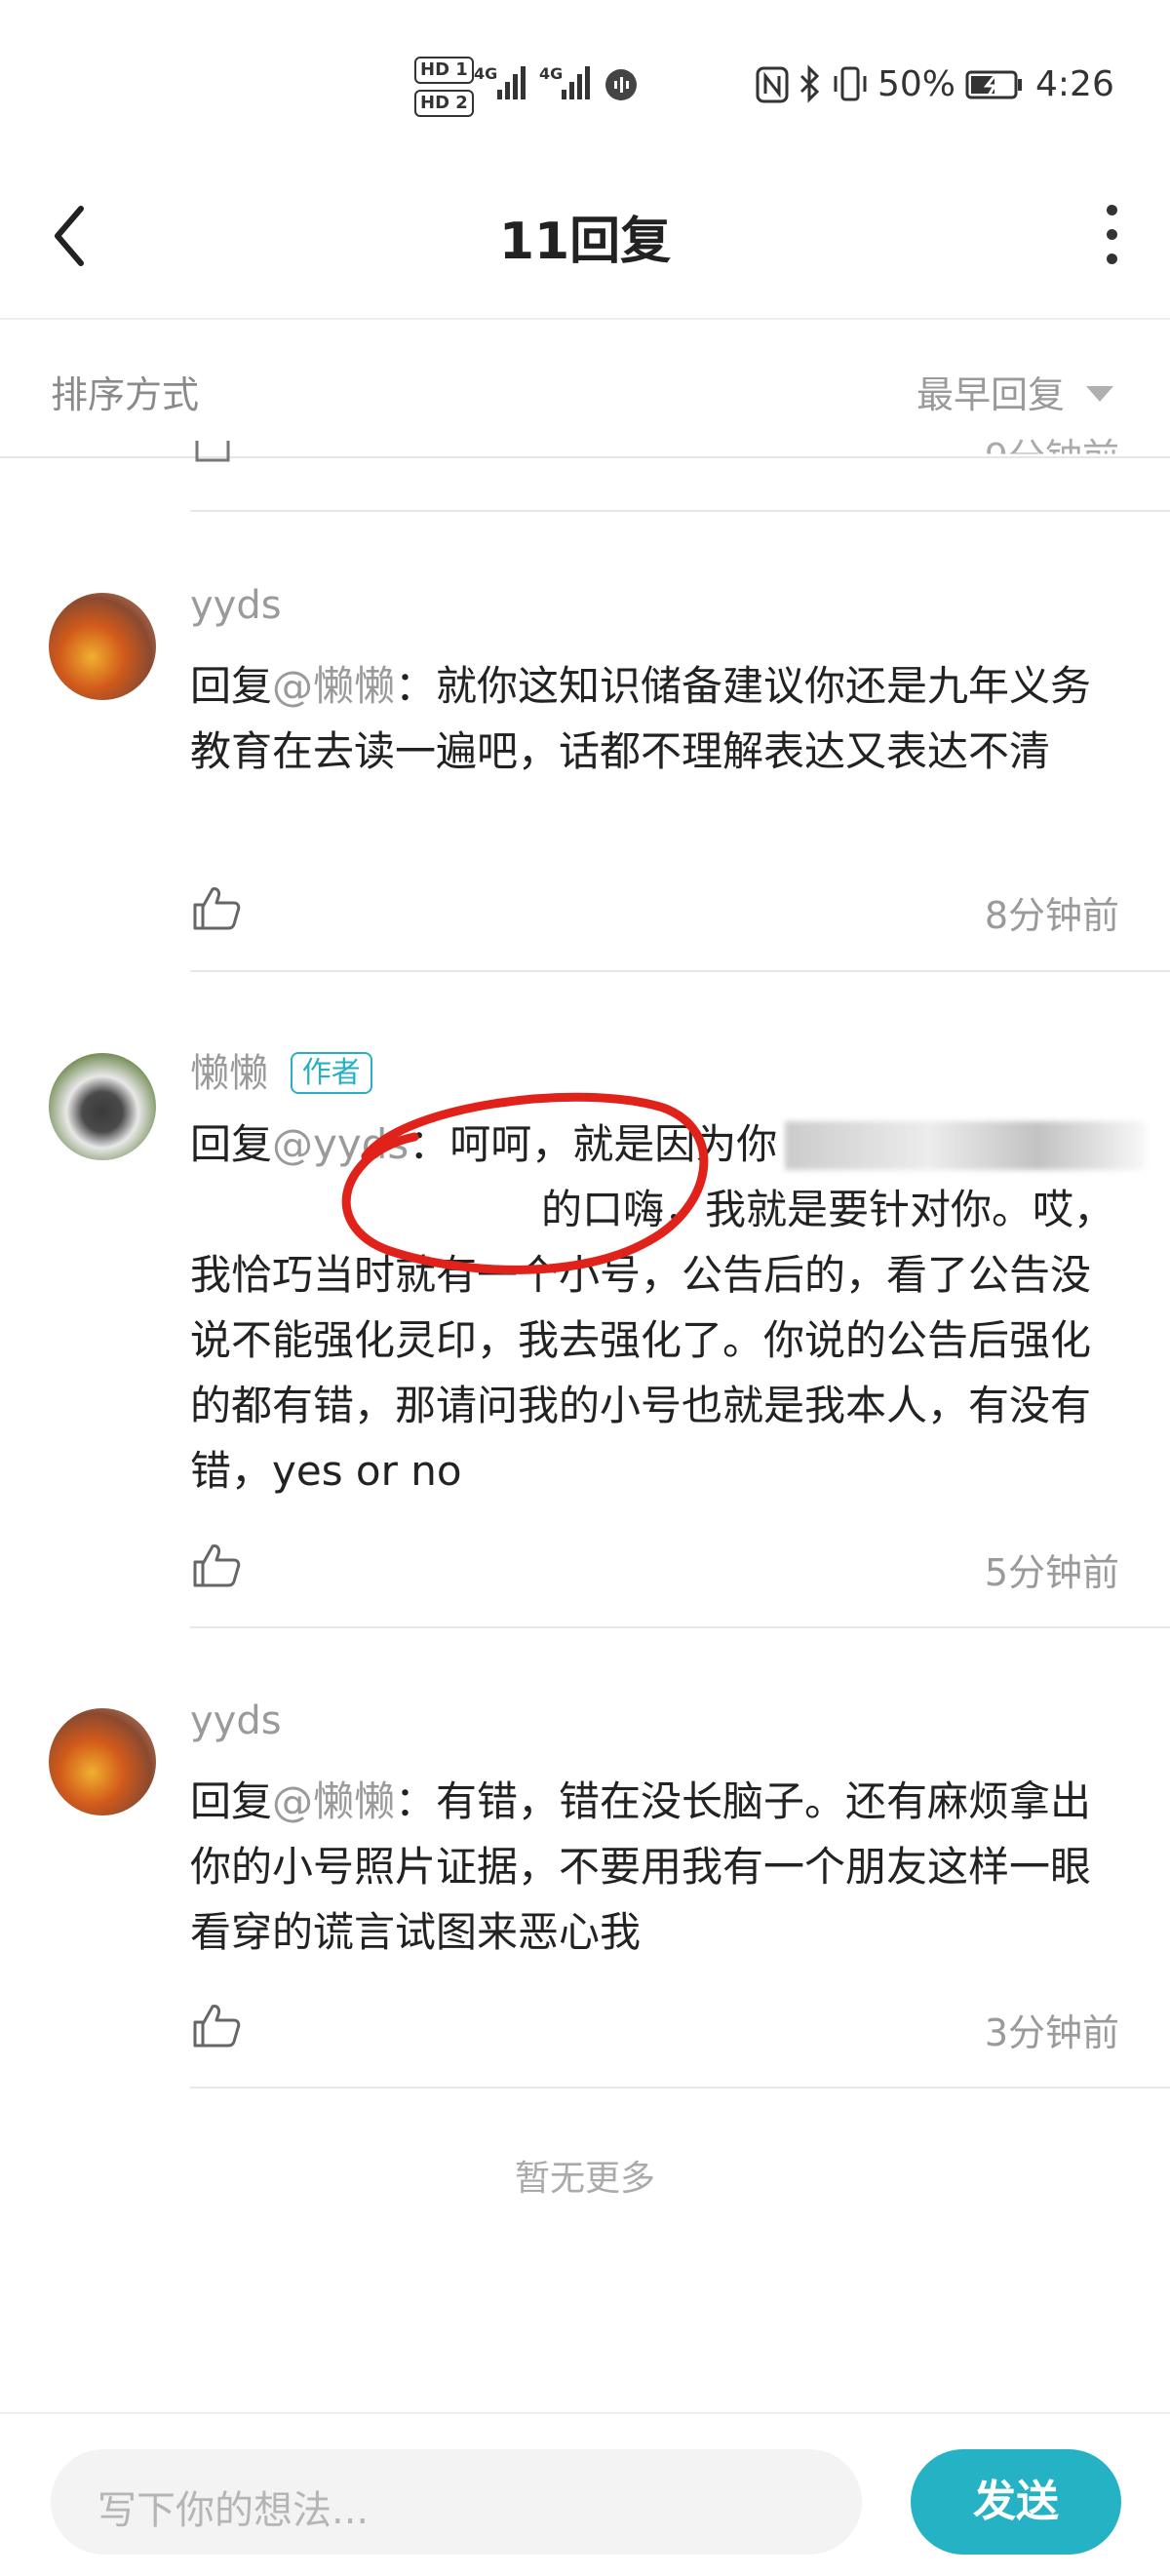 The width and height of the screenshot is (1170, 2576). Describe the element at coordinates (1074, 84) in the screenshot. I see `clock: 4:26` at that location.